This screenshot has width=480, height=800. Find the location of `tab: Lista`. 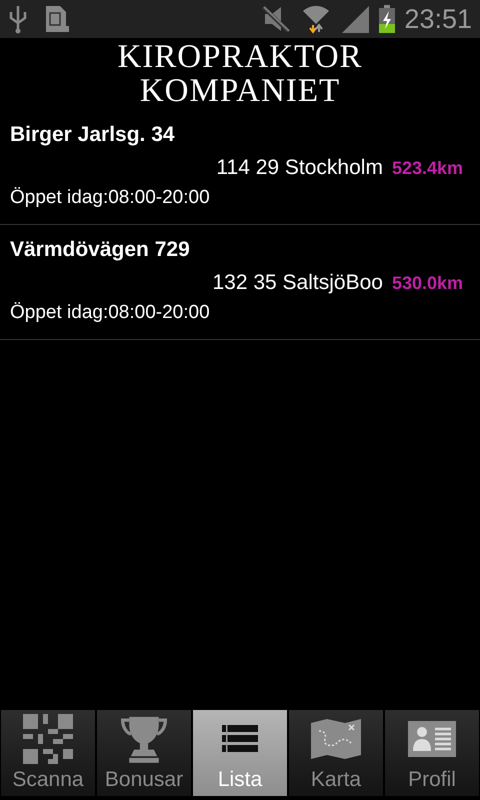

tab: Lista is located at coordinates (240, 753).